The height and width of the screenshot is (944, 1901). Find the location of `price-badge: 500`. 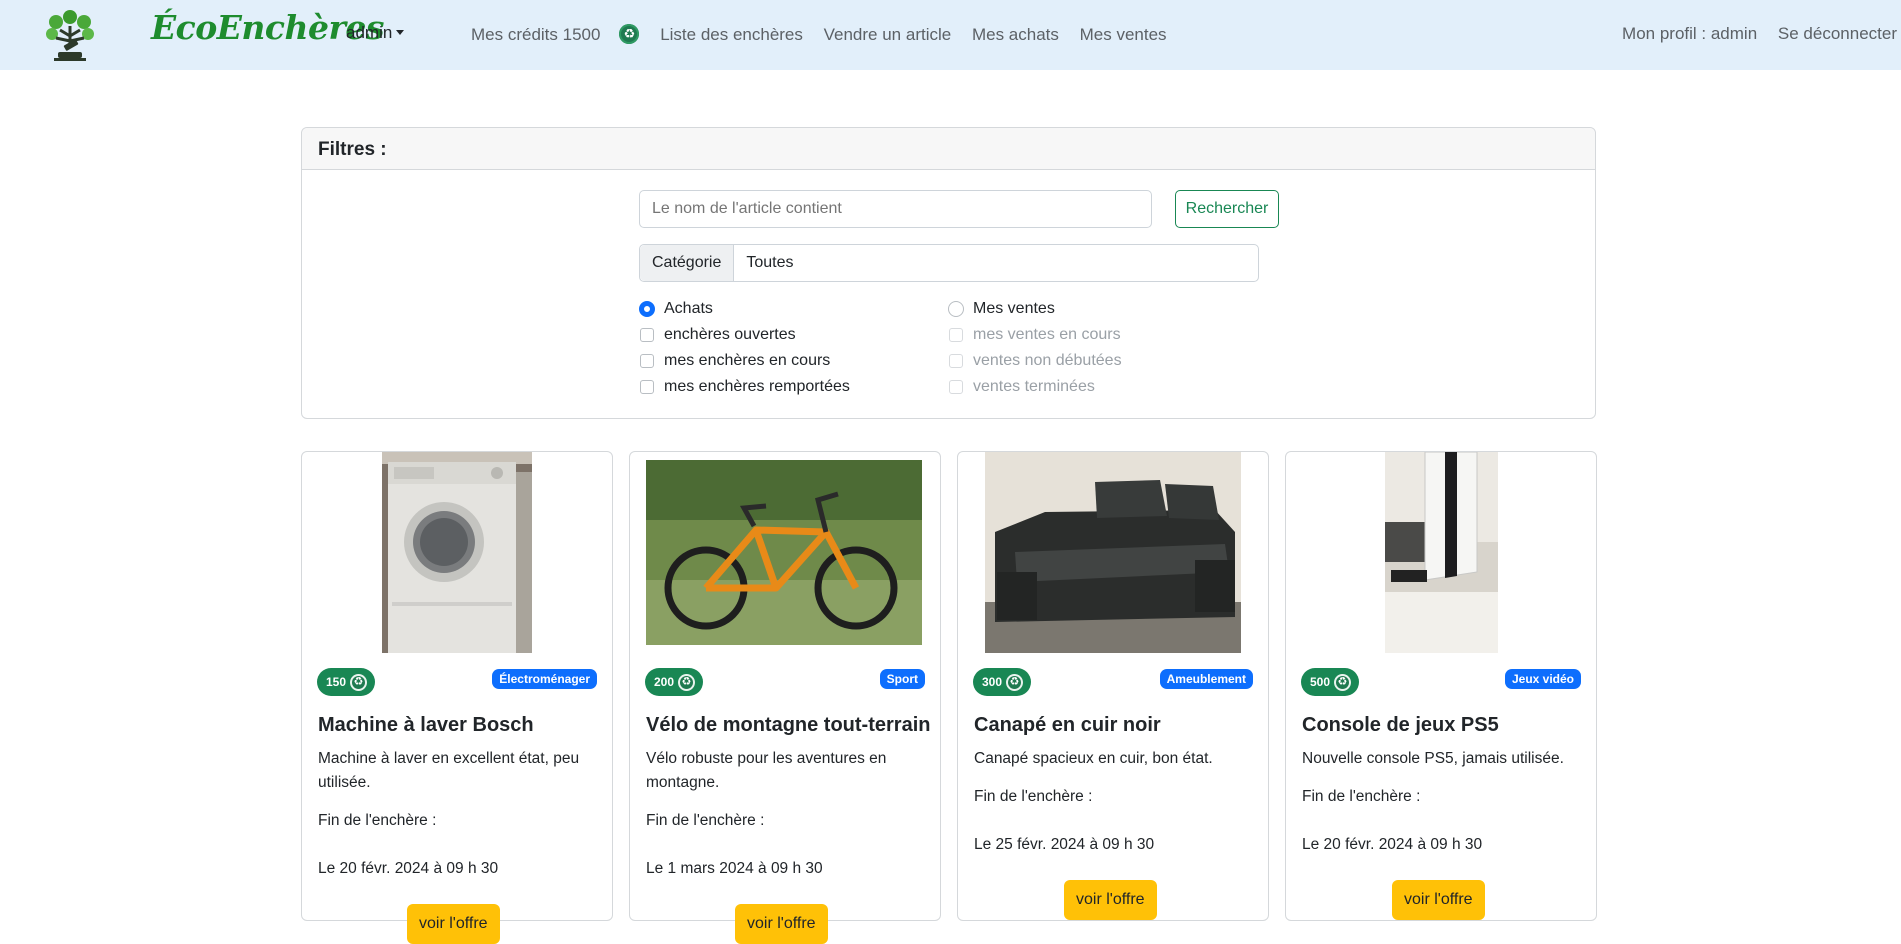

price-badge: 500 is located at coordinates (1330, 682).